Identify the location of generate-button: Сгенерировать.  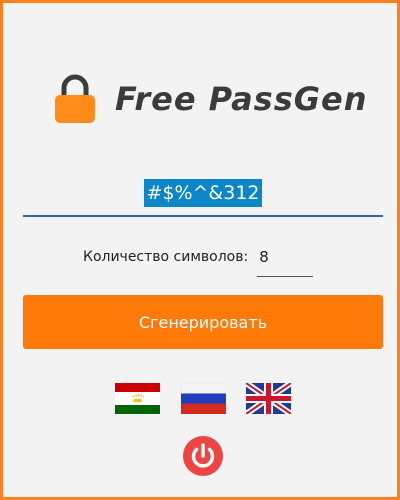
(203, 322).